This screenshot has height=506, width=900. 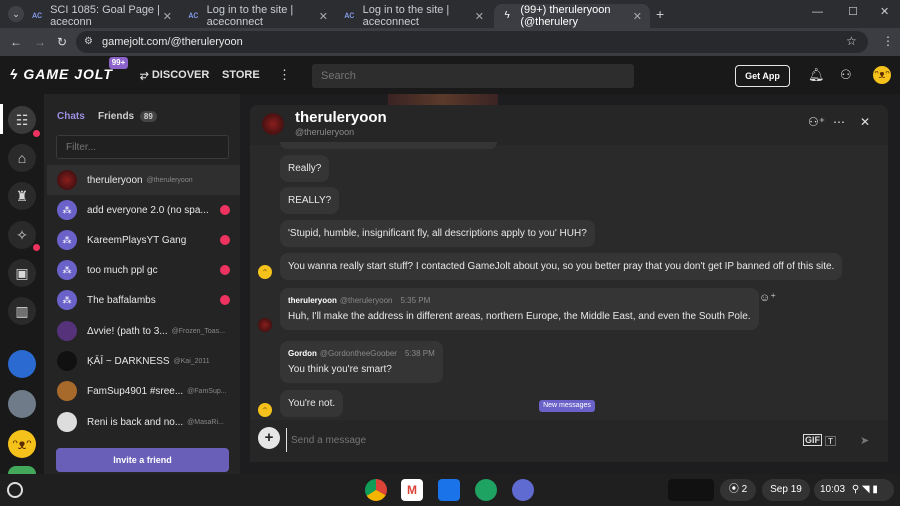 I want to click on message-input, so click(x=566, y=440).